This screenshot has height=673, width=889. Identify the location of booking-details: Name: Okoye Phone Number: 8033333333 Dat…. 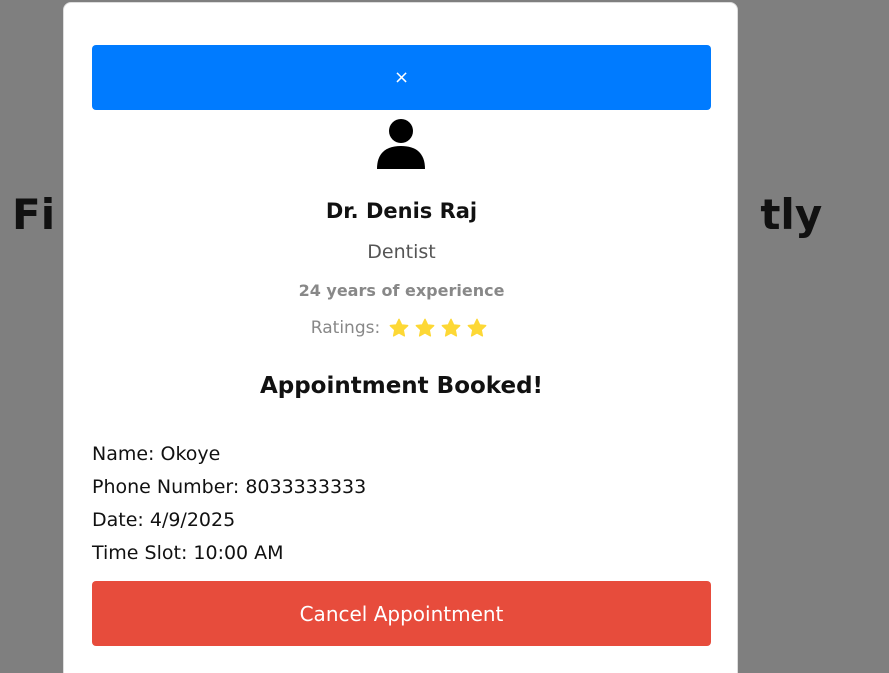
(401, 505).